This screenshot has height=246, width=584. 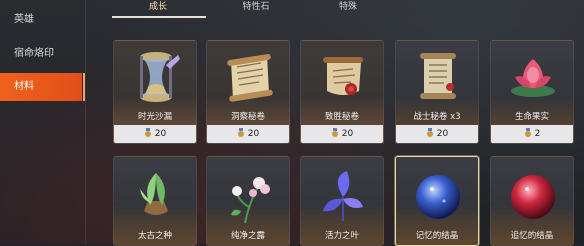 I want to click on sidebar-item-fate-brand: 宿命烙印, so click(x=41, y=54).